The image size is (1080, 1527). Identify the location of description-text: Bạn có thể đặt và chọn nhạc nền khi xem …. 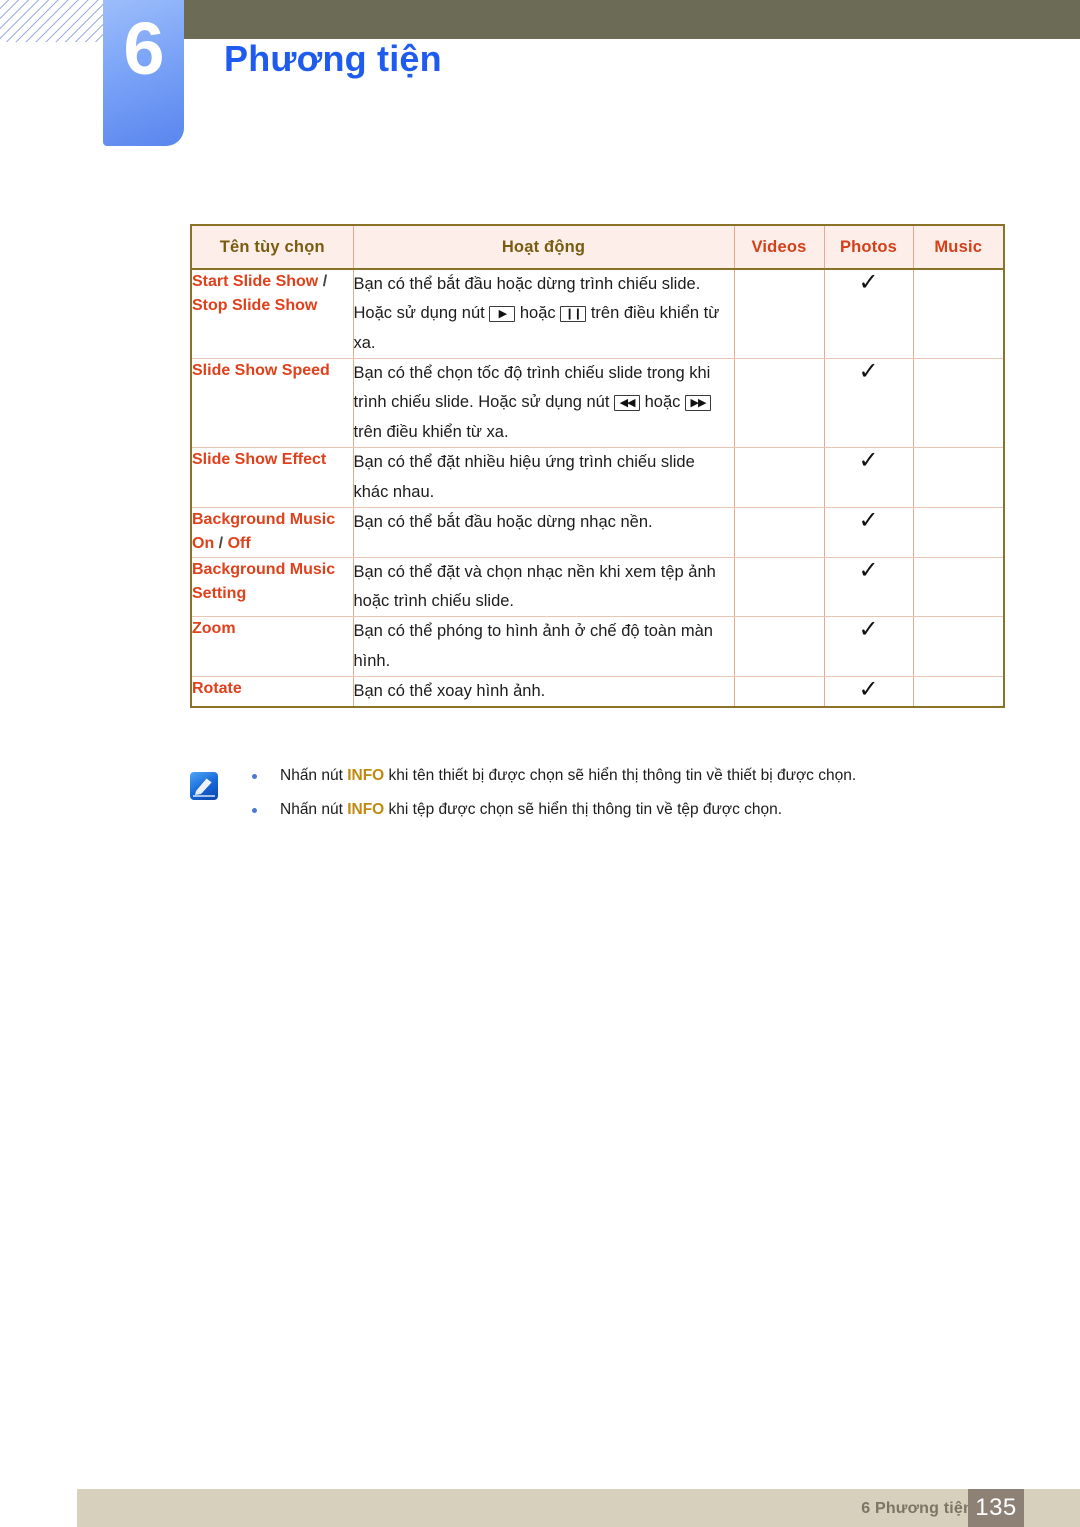
(534, 586).